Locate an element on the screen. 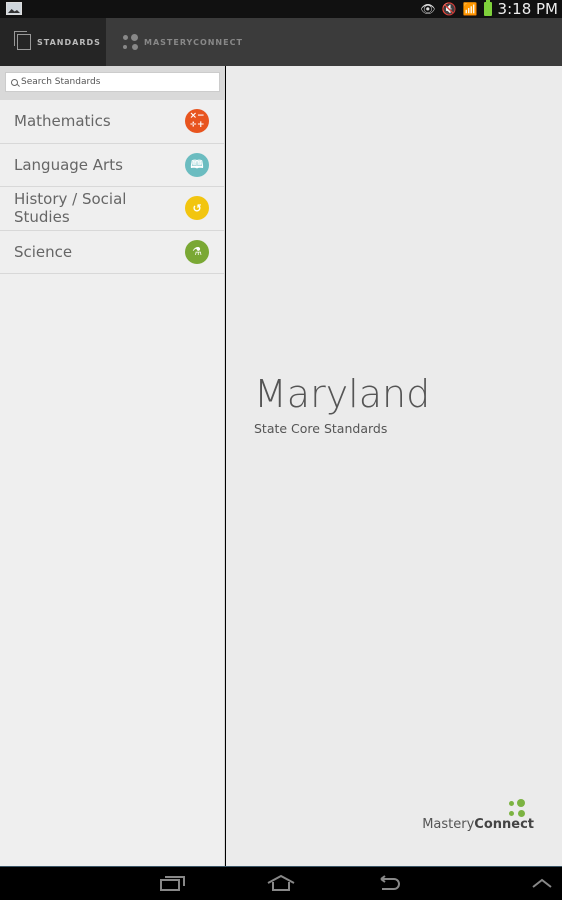  sidebar-item-language-arts: Language Arts 🕮 is located at coordinates (112, 165).